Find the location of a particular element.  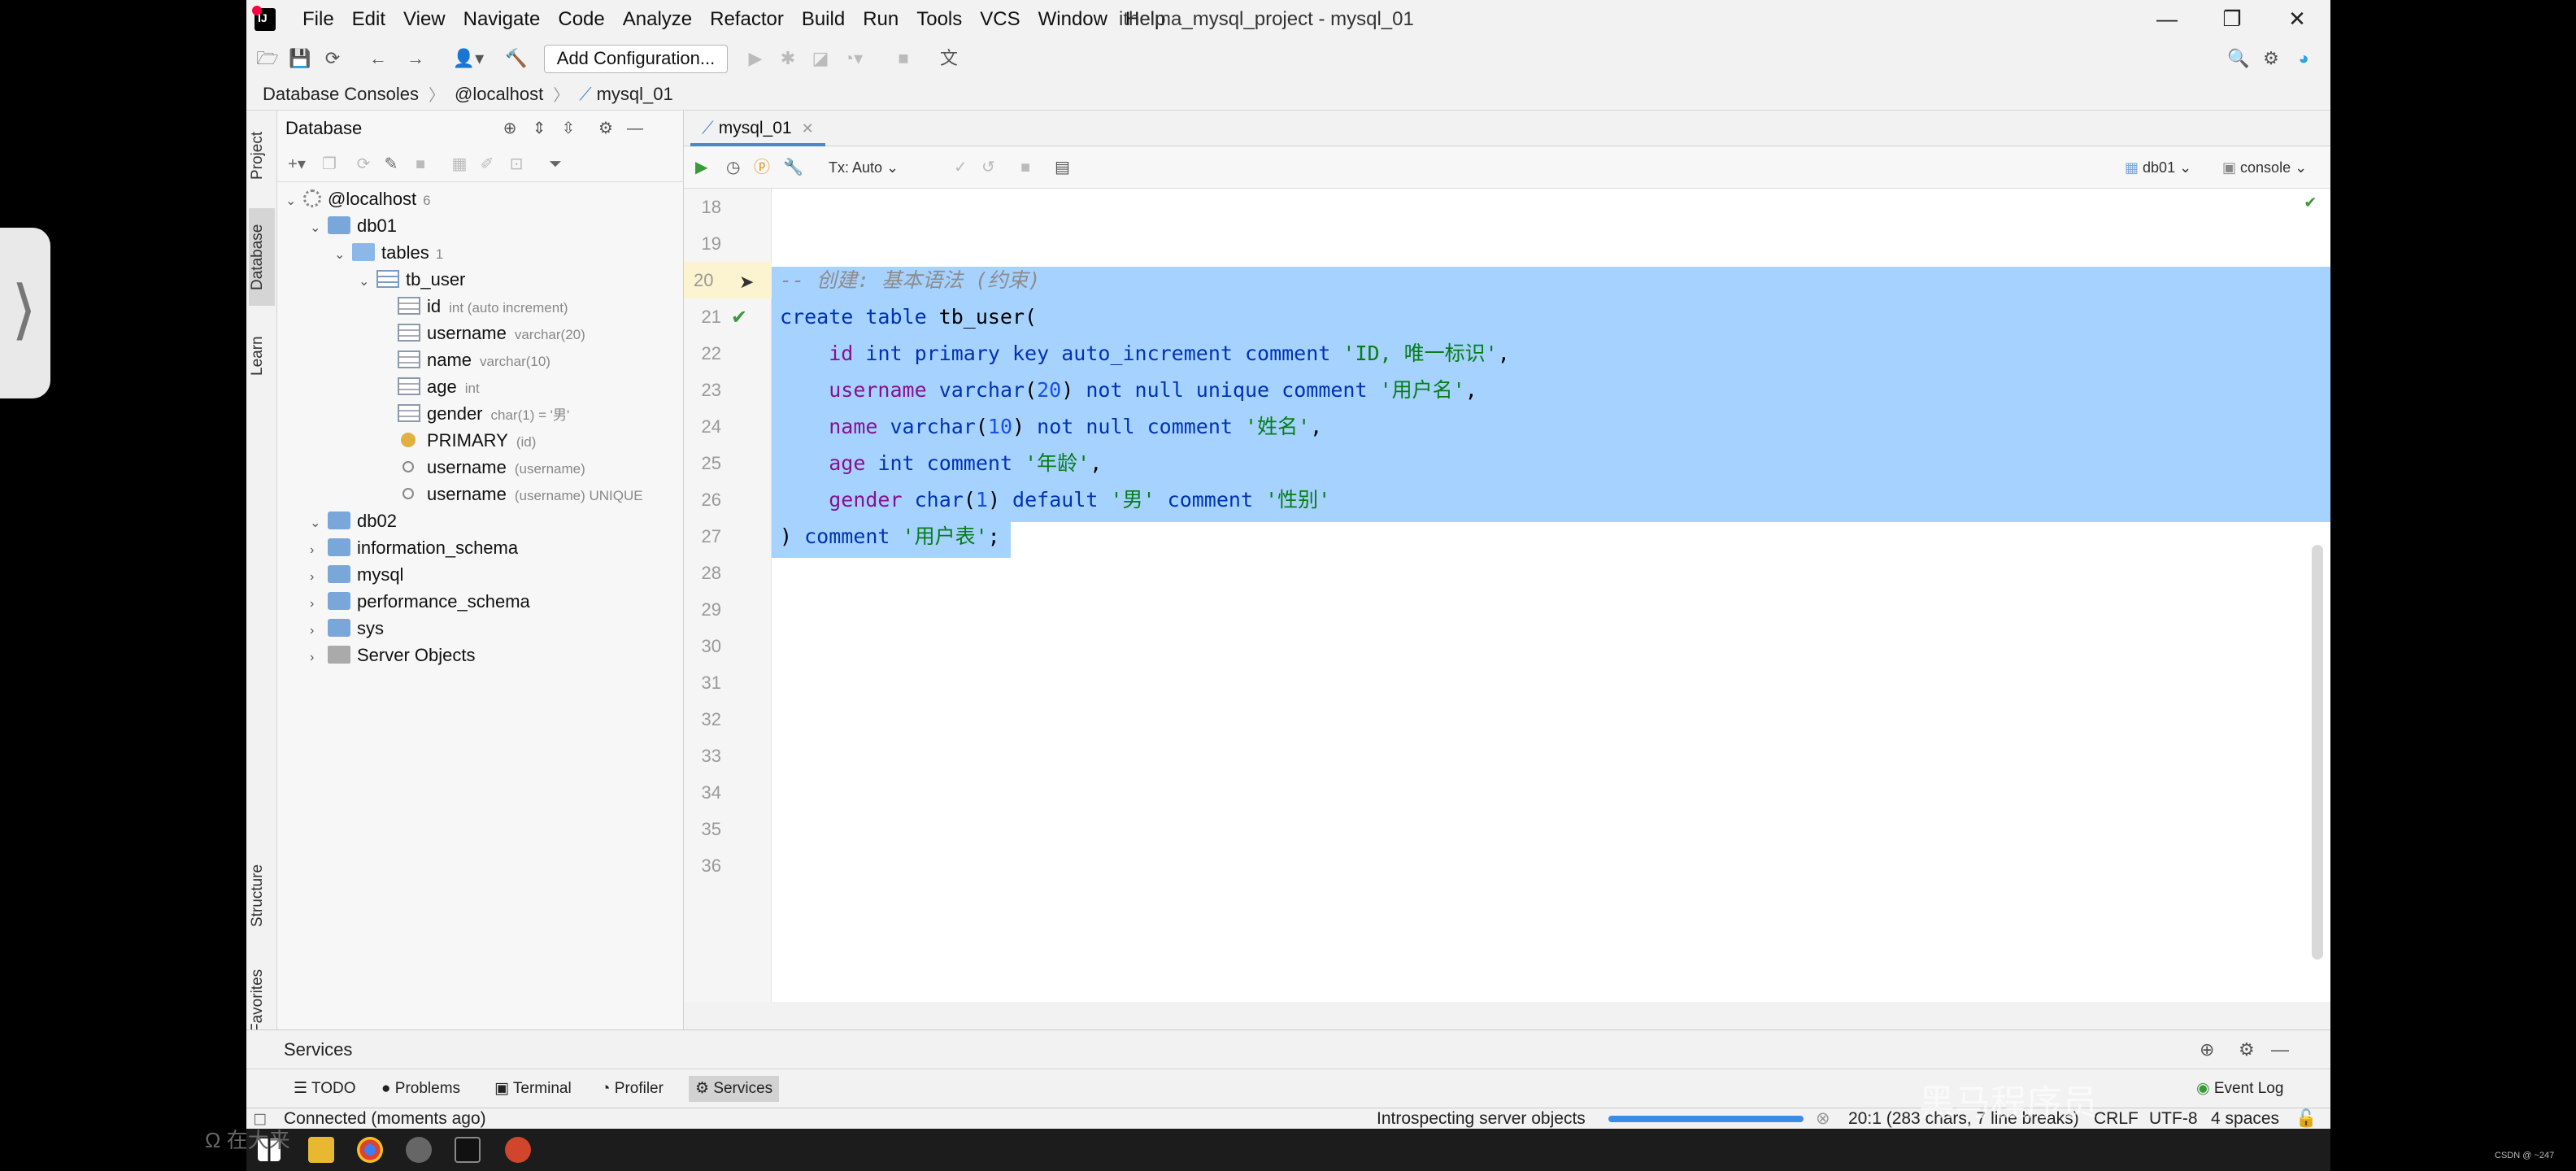

close-tab-icon: ✕ is located at coordinates (808, 128).